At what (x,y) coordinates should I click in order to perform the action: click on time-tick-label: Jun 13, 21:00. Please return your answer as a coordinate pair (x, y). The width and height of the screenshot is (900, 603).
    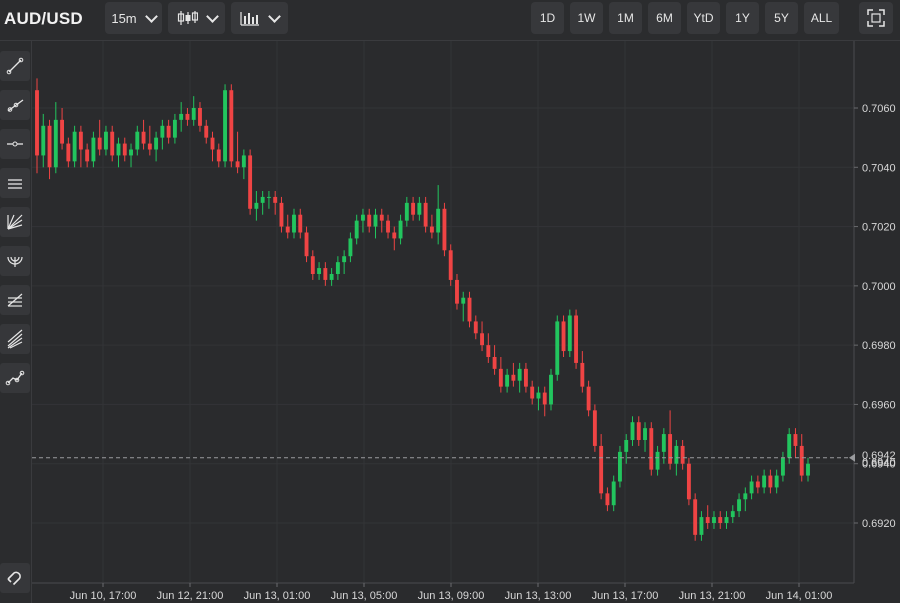
    Looking at the image, I should click on (712, 596).